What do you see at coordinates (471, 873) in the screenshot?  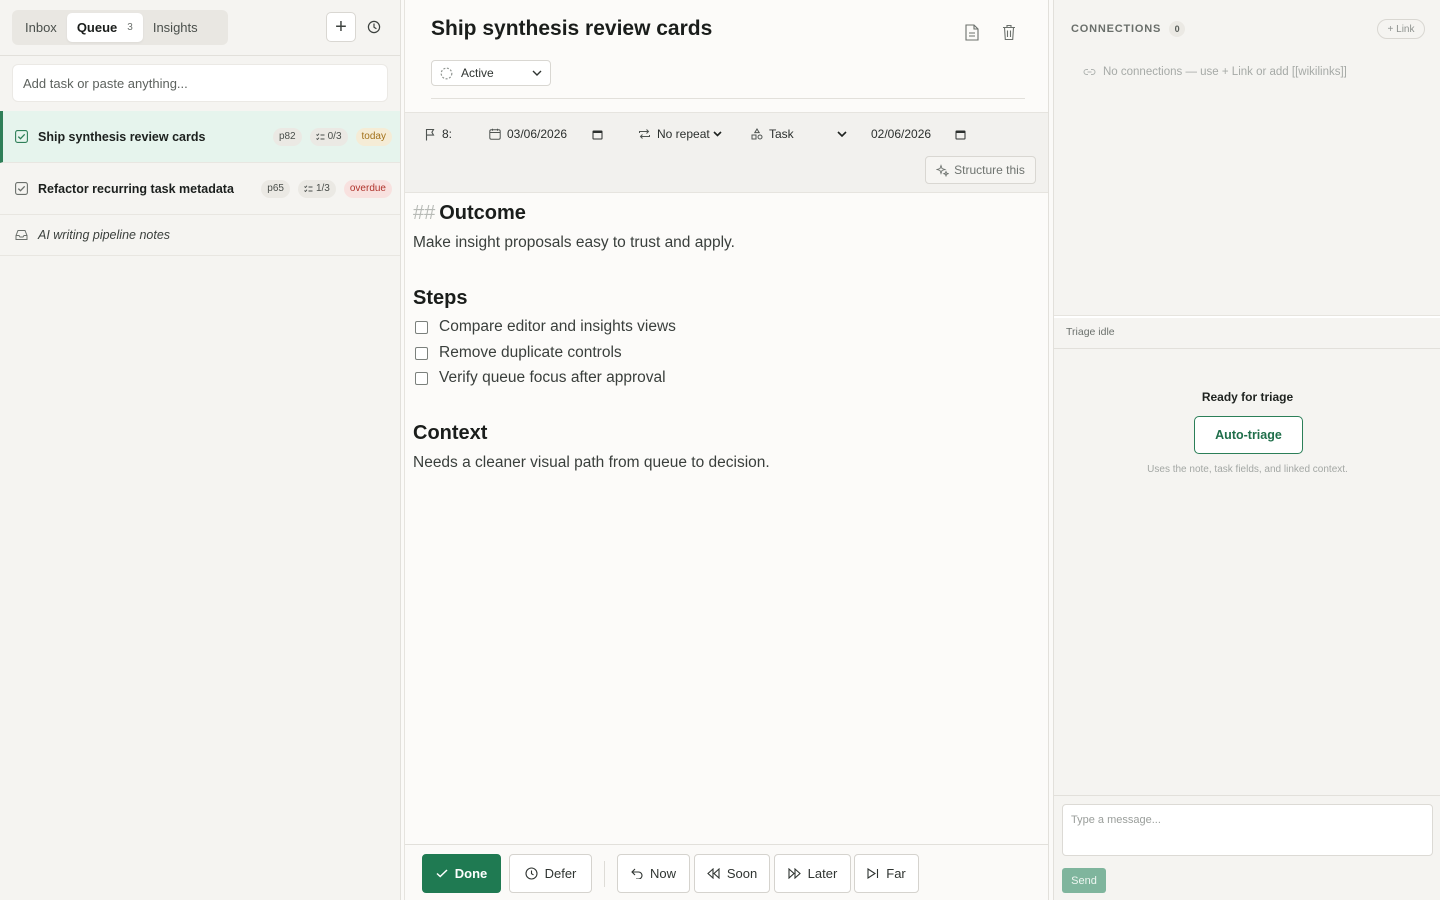 I see `done-label: Done` at bounding box center [471, 873].